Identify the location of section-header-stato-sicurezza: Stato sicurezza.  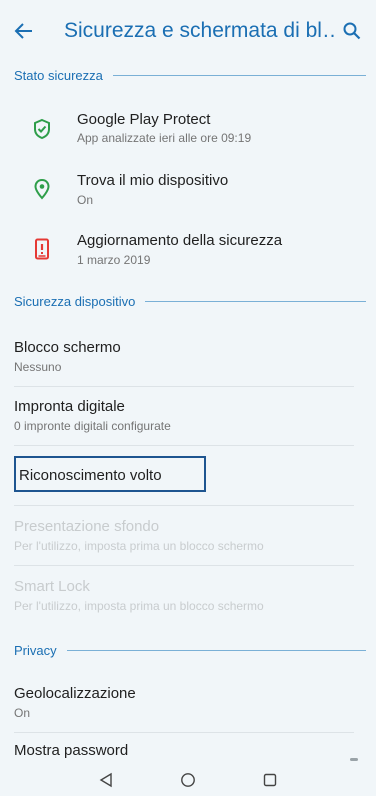
(190, 75).